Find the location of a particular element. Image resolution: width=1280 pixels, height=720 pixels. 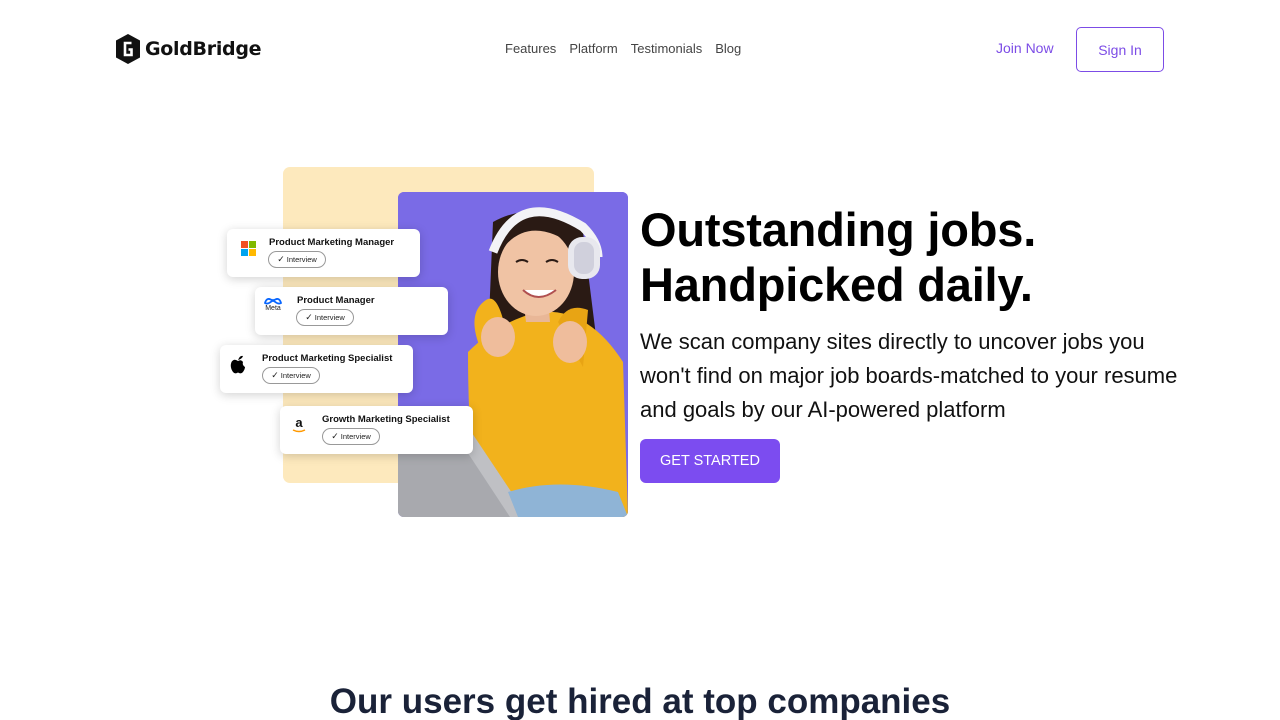

job-card: Product Marketing Specialist ✓ Interview is located at coordinates (316, 369).